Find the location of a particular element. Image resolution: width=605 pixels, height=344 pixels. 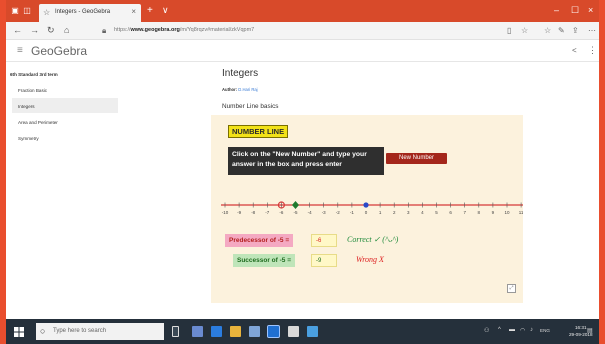

predecessor-input: -6 is located at coordinates (324, 240).